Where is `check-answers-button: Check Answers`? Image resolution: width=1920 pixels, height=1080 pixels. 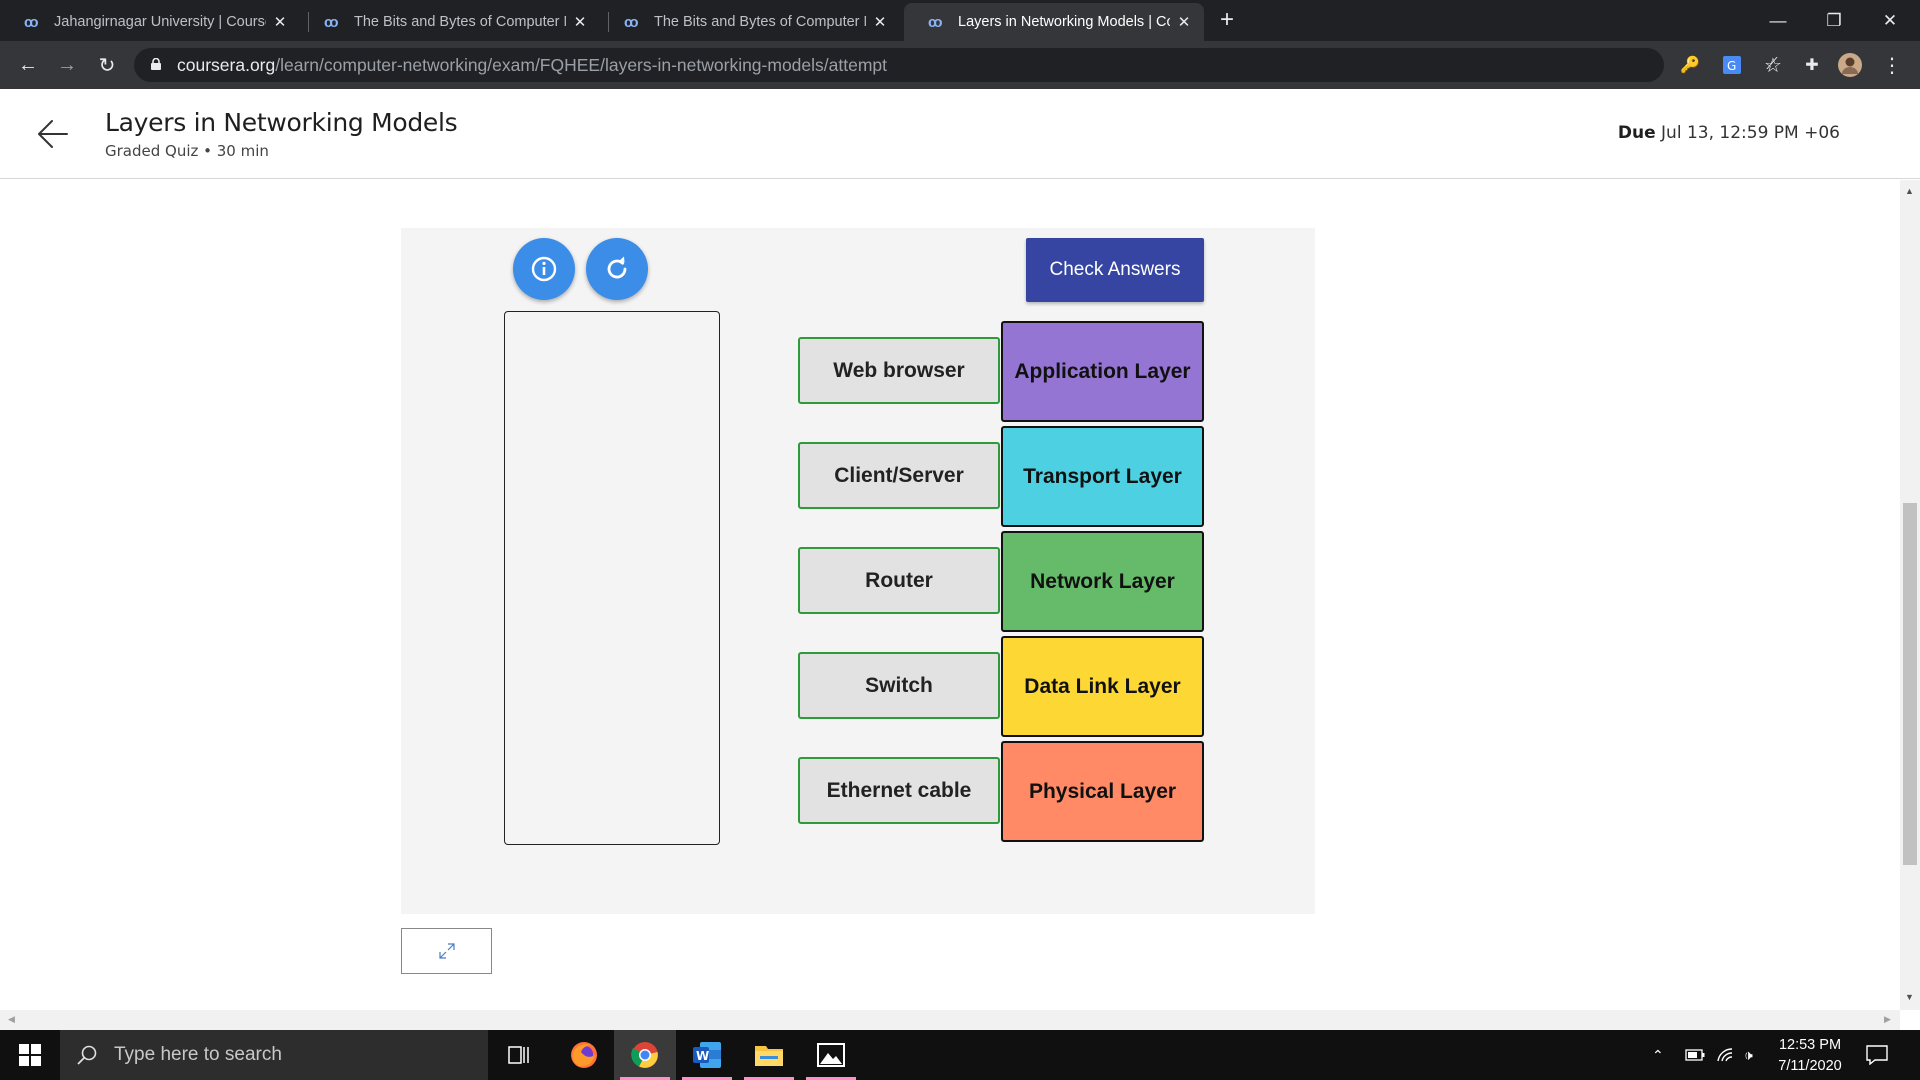
check-answers-button: Check Answers is located at coordinates (1115, 270).